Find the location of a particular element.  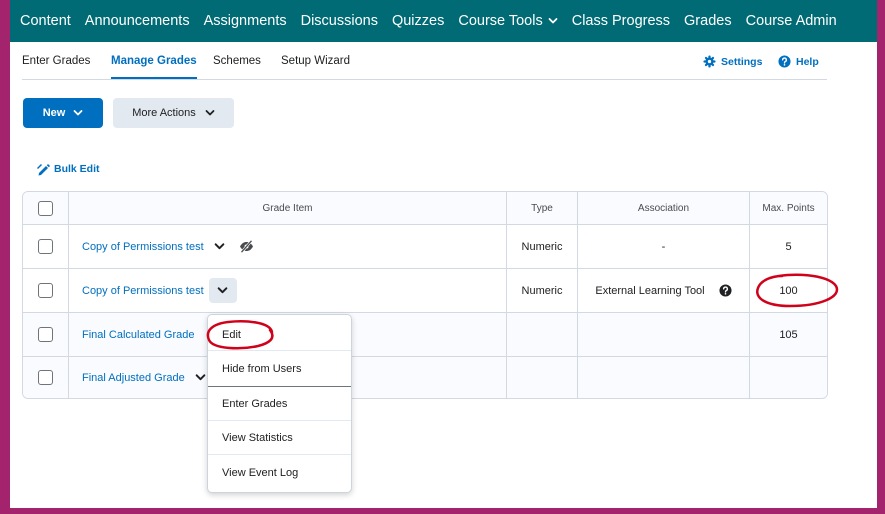

bulk-edit-button: Bulk Edit is located at coordinates (68, 169).